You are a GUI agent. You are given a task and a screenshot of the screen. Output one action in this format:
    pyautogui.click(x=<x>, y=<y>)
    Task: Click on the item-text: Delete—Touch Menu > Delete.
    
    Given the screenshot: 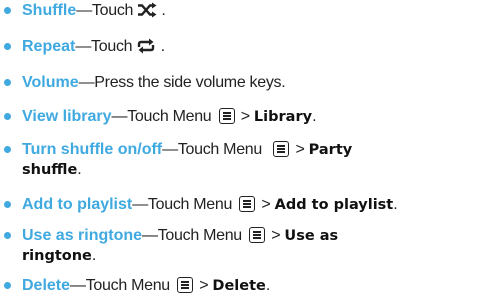 What is the action you would take?
    pyautogui.click(x=253, y=286)
    